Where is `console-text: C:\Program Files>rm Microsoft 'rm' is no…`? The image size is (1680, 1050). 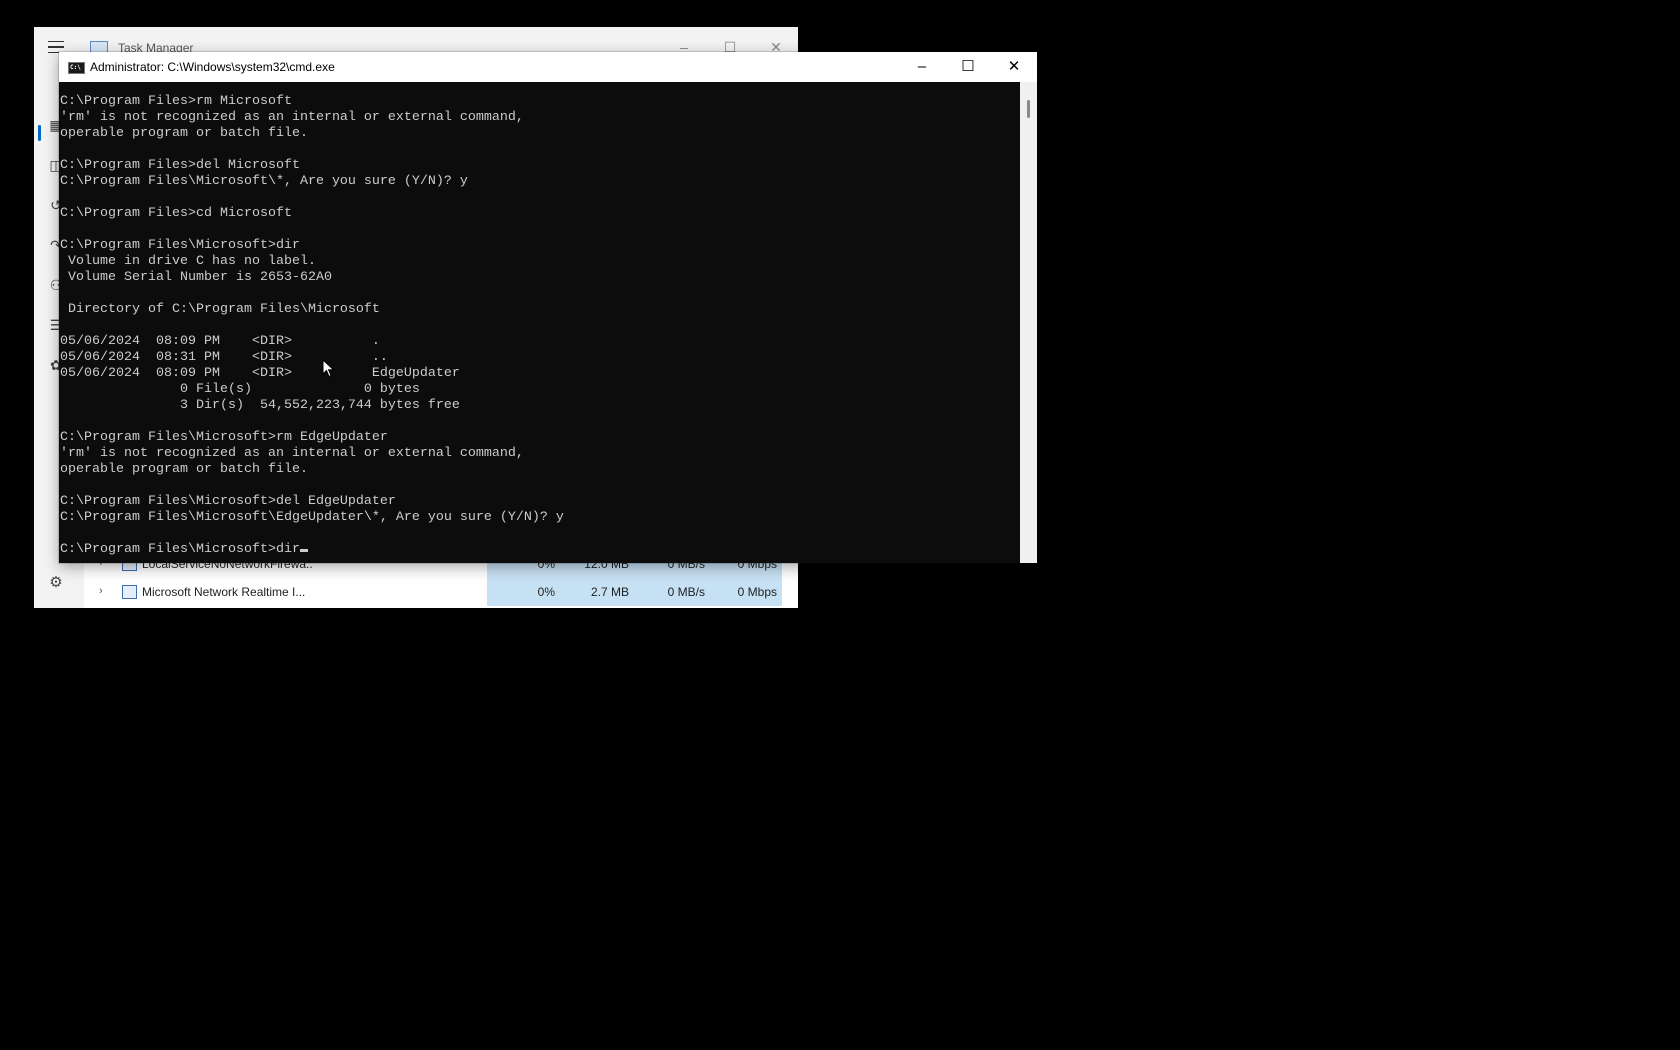 console-text: C:\Program Files>rm Microsoft 'rm' is no… is located at coordinates (312, 325).